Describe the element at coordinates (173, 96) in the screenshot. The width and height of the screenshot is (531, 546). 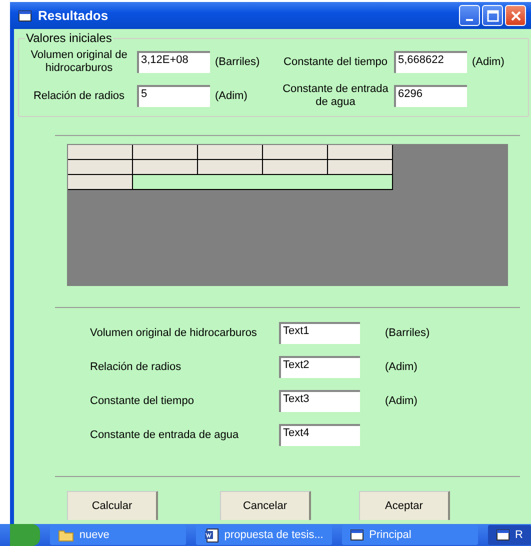
I see `input-field: 5` at that location.